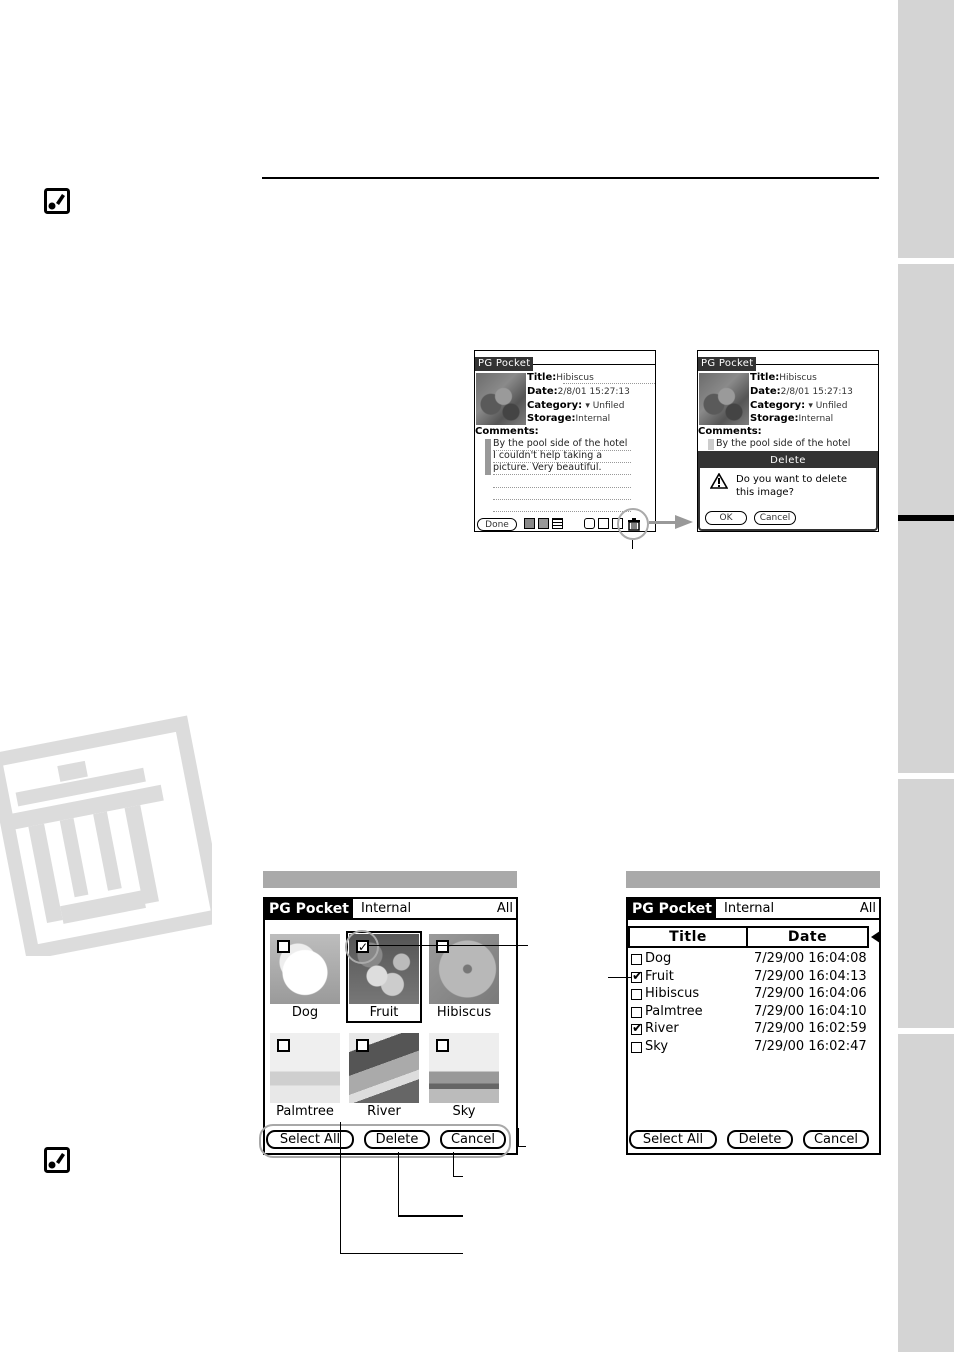 This screenshot has width=954, height=1352. Describe the element at coordinates (672, 993) in the screenshot. I see `item-title: Hibiscus` at that location.